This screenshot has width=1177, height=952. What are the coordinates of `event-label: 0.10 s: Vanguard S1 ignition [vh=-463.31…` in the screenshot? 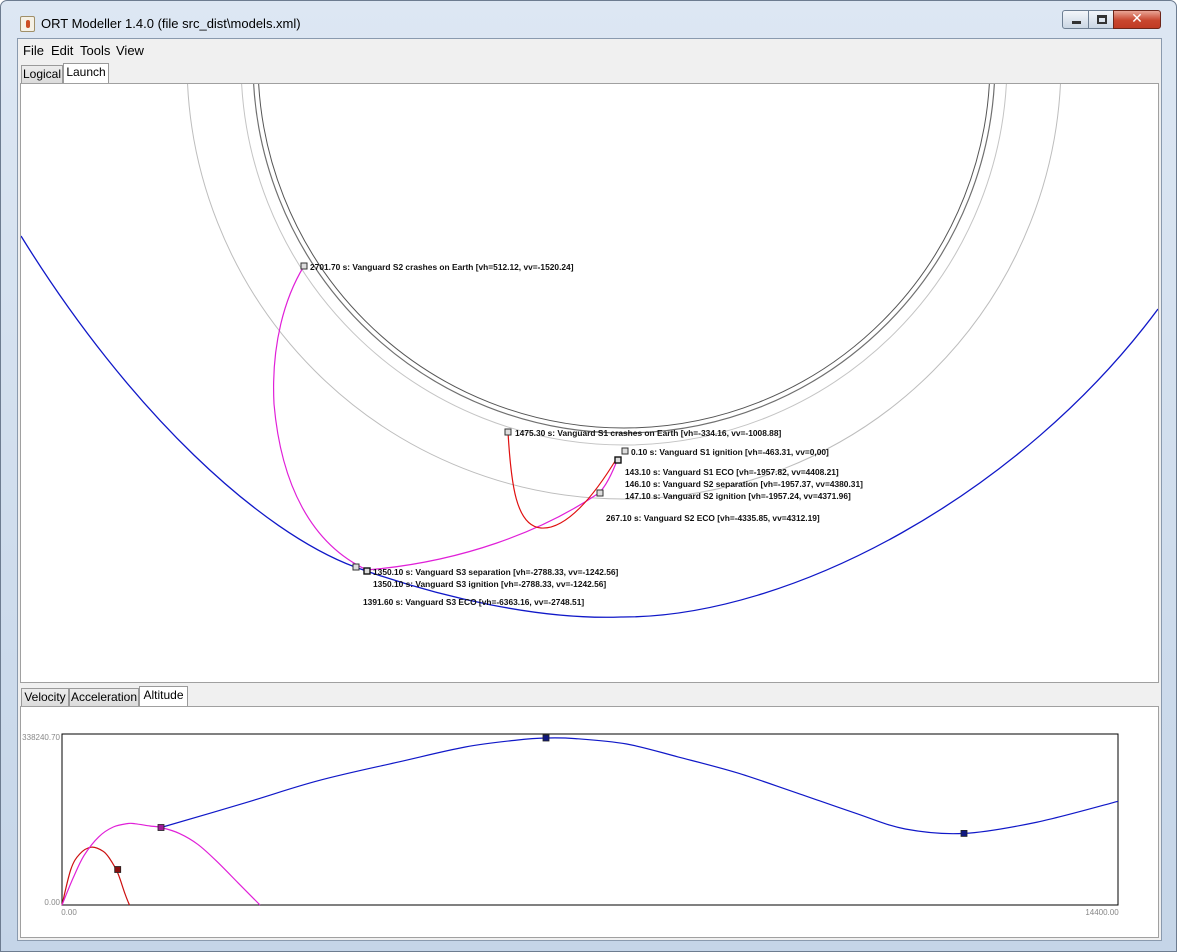 It's located at (730, 452).